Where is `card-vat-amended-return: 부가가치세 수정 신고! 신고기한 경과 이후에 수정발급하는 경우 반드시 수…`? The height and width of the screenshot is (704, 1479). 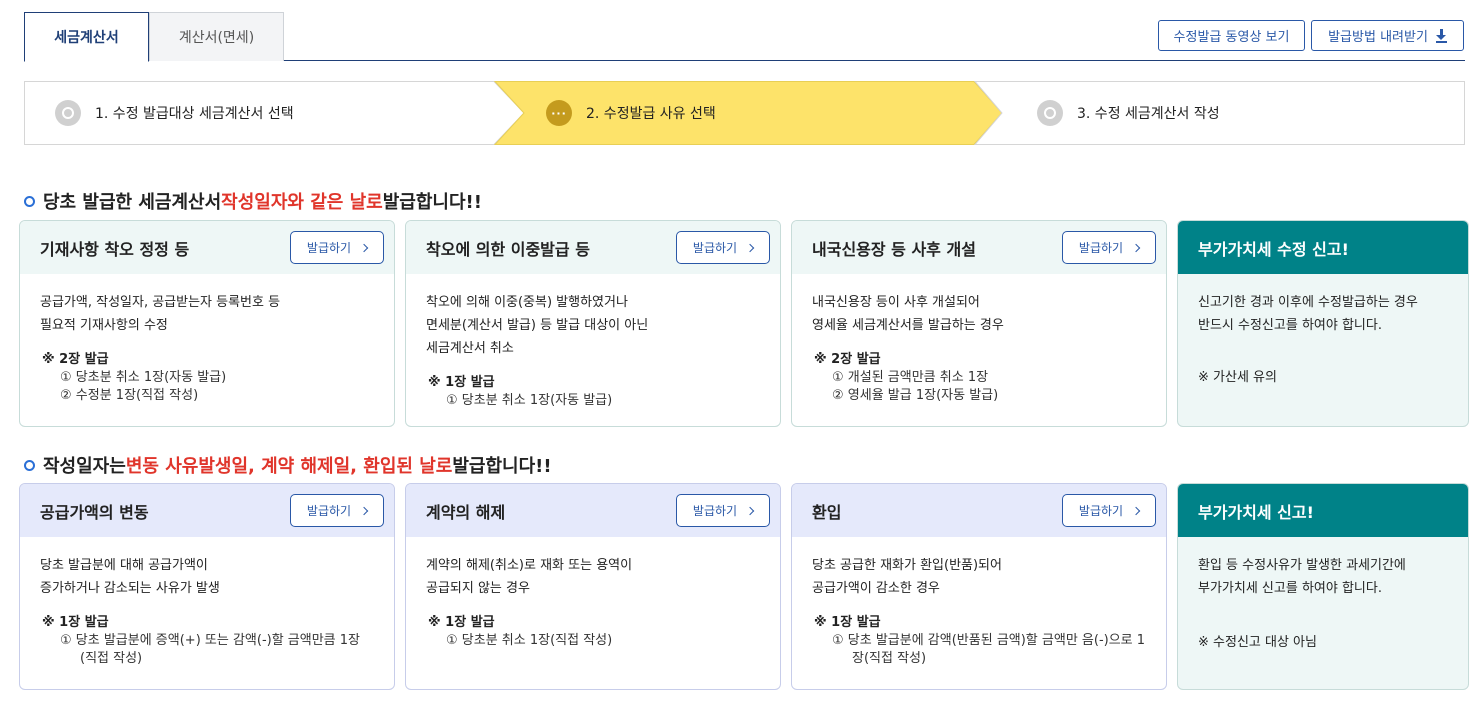 card-vat-amended-return: 부가가치세 수정 신고! 신고기한 경과 이후에 수정발급하는 경우 반드시 수… is located at coordinates (1323, 323).